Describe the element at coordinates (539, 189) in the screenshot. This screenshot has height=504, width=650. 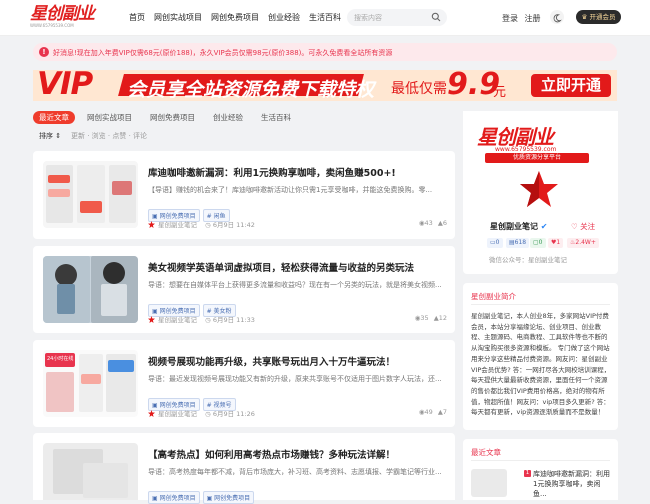
I see `star-logo-icon` at that location.